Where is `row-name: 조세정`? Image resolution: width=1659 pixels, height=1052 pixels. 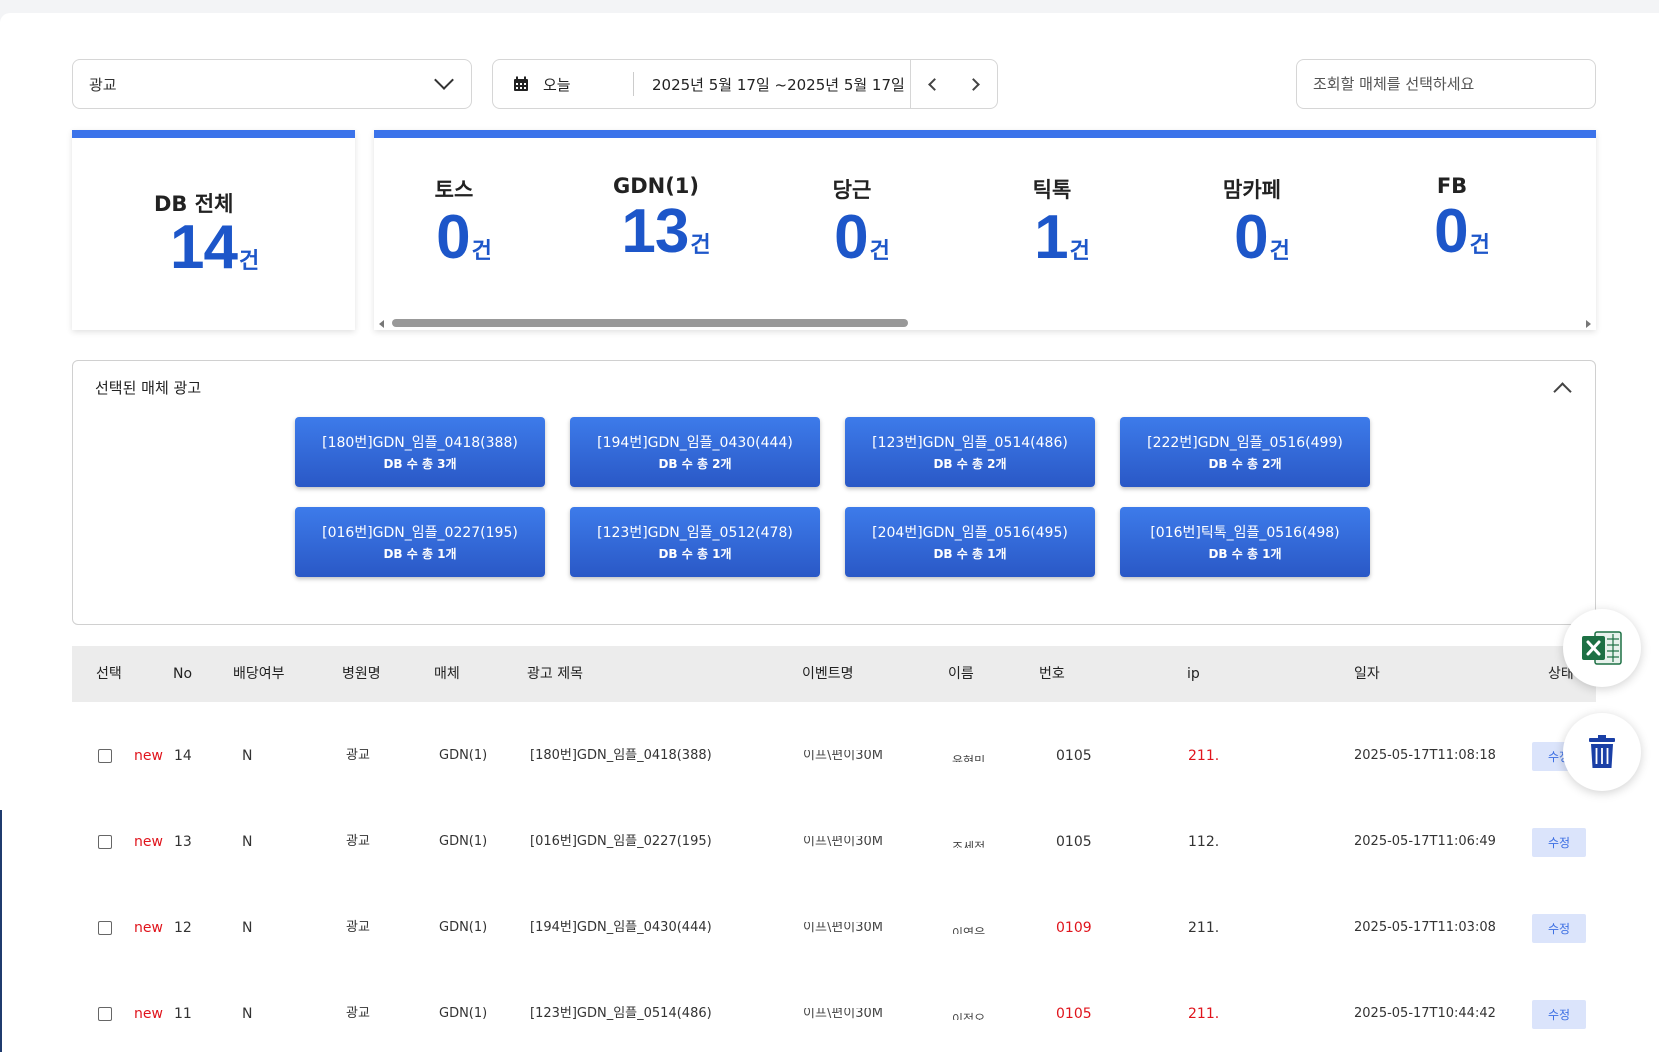 row-name: 조세정 is located at coordinates (969, 844).